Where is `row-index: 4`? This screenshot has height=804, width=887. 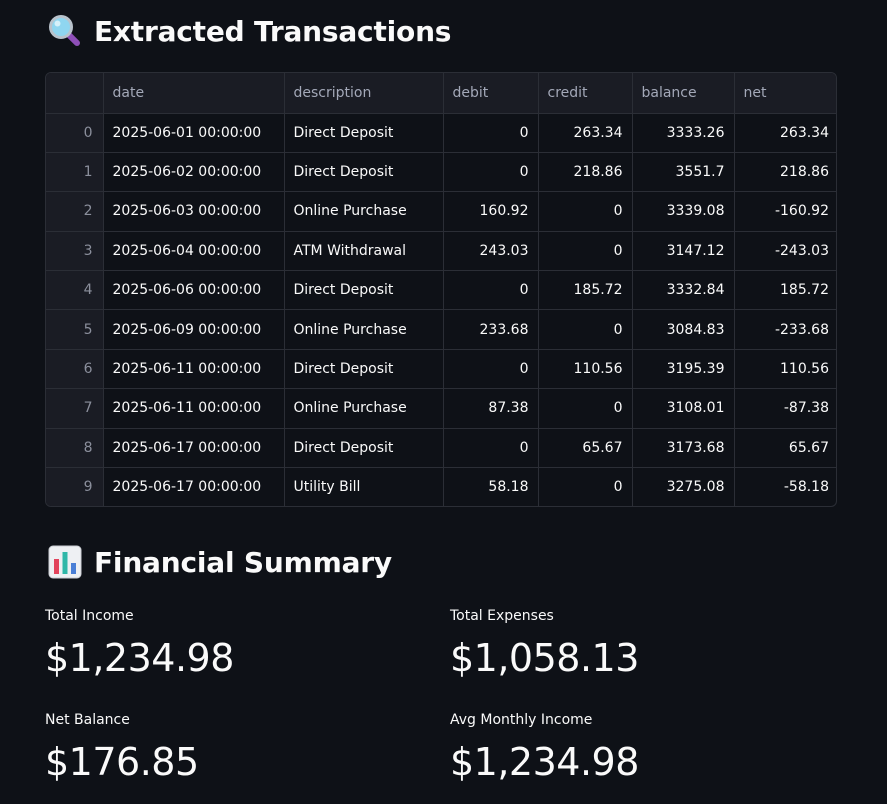
row-index: 4 is located at coordinates (75, 290).